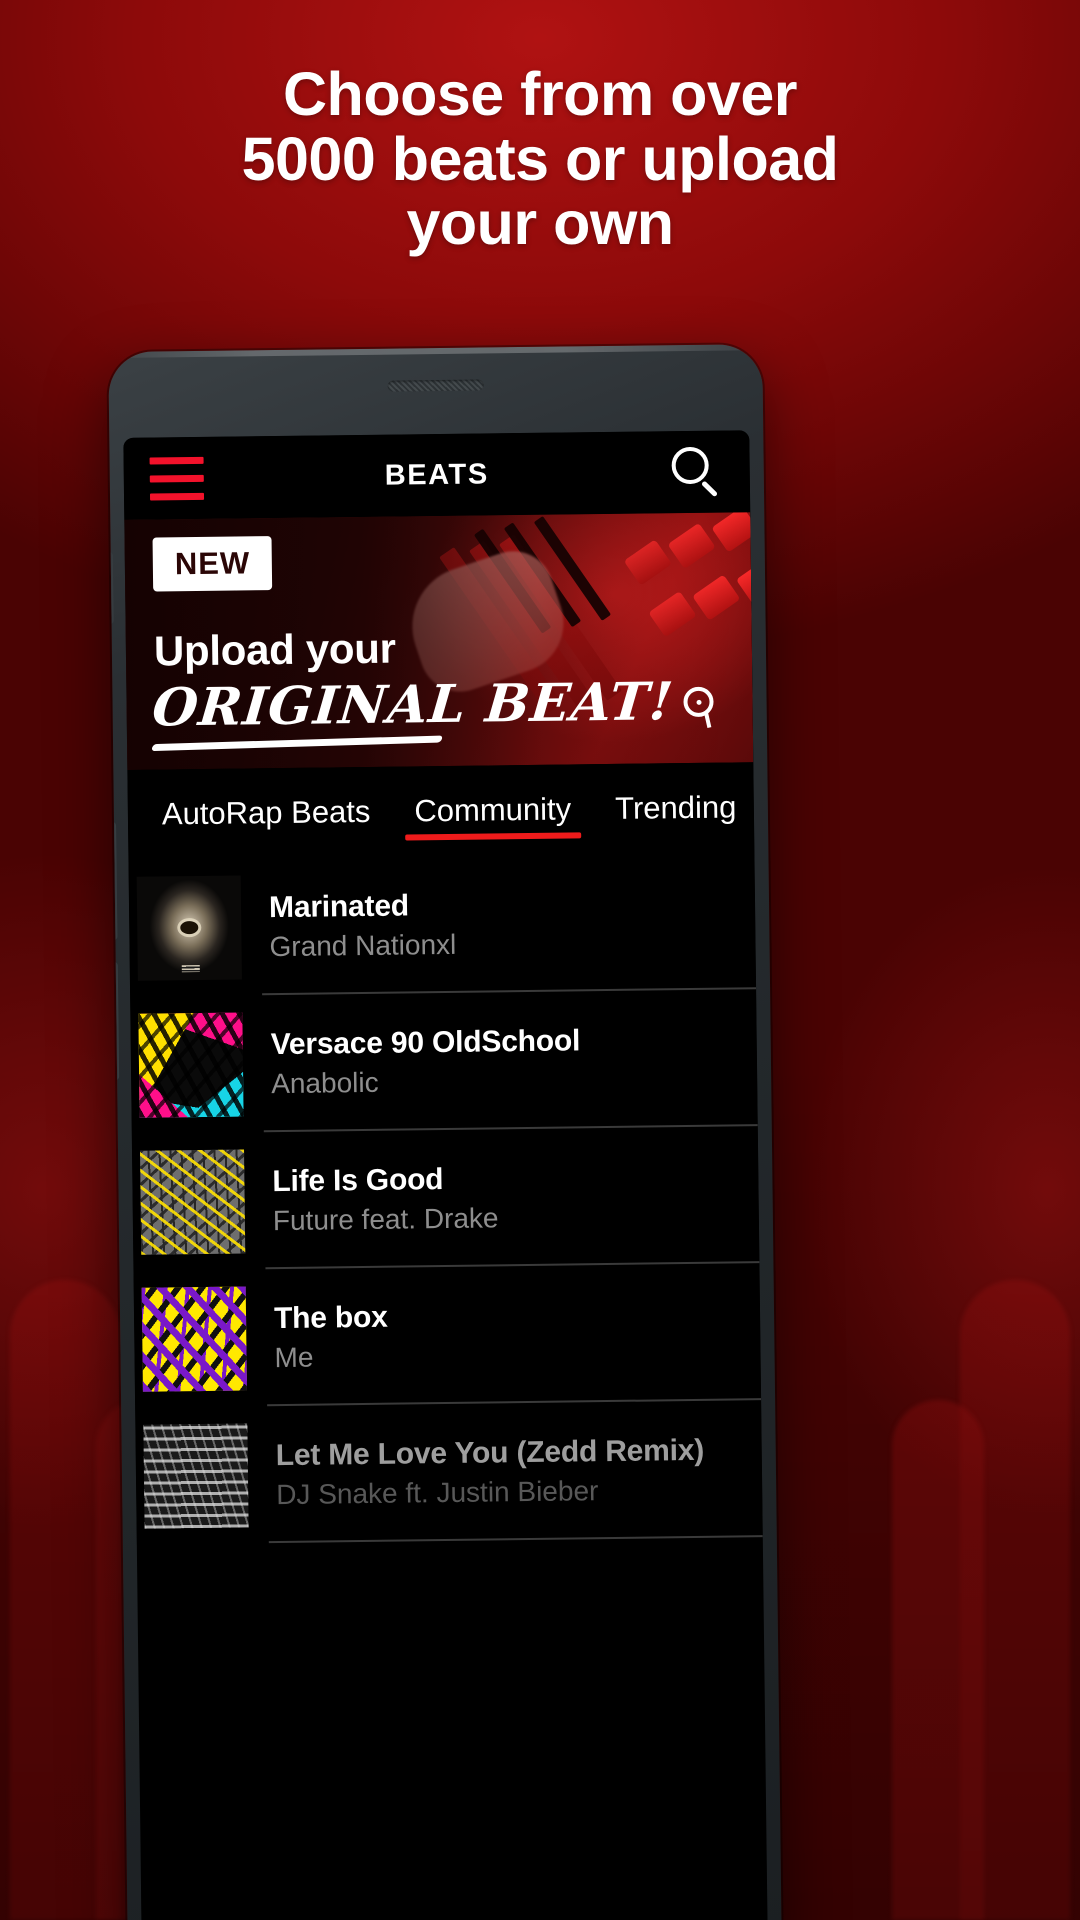  Describe the element at coordinates (330, 1317) in the screenshot. I see `track-title: The box` at that location.